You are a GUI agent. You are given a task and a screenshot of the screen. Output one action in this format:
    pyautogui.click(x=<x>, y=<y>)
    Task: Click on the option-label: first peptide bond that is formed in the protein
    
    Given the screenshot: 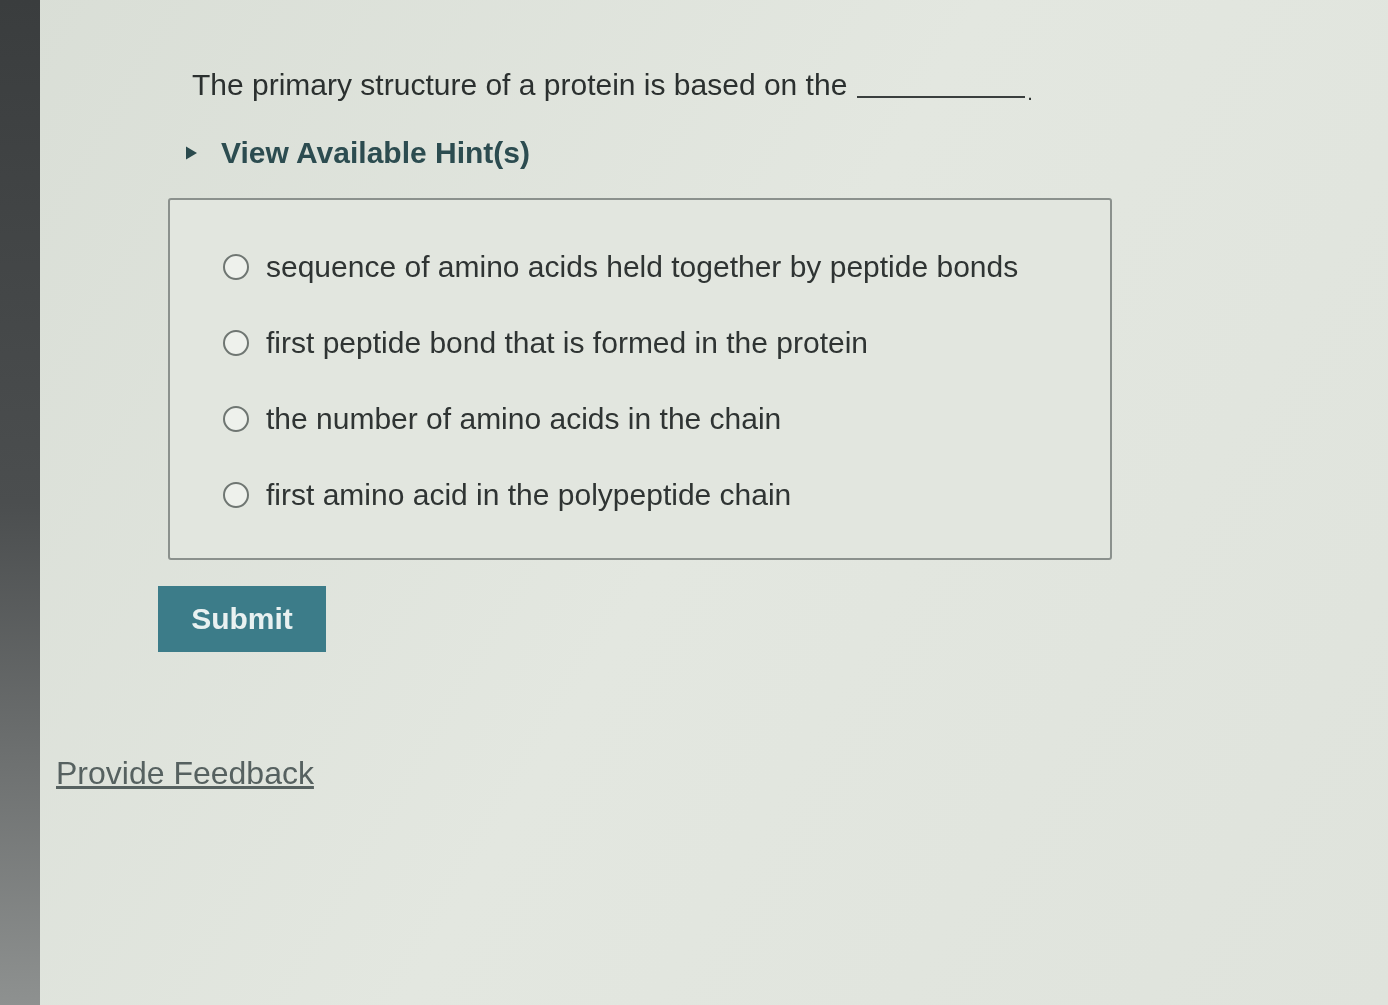 What is the action you would take?
    pyautogui.click(x=567, y=343)
    